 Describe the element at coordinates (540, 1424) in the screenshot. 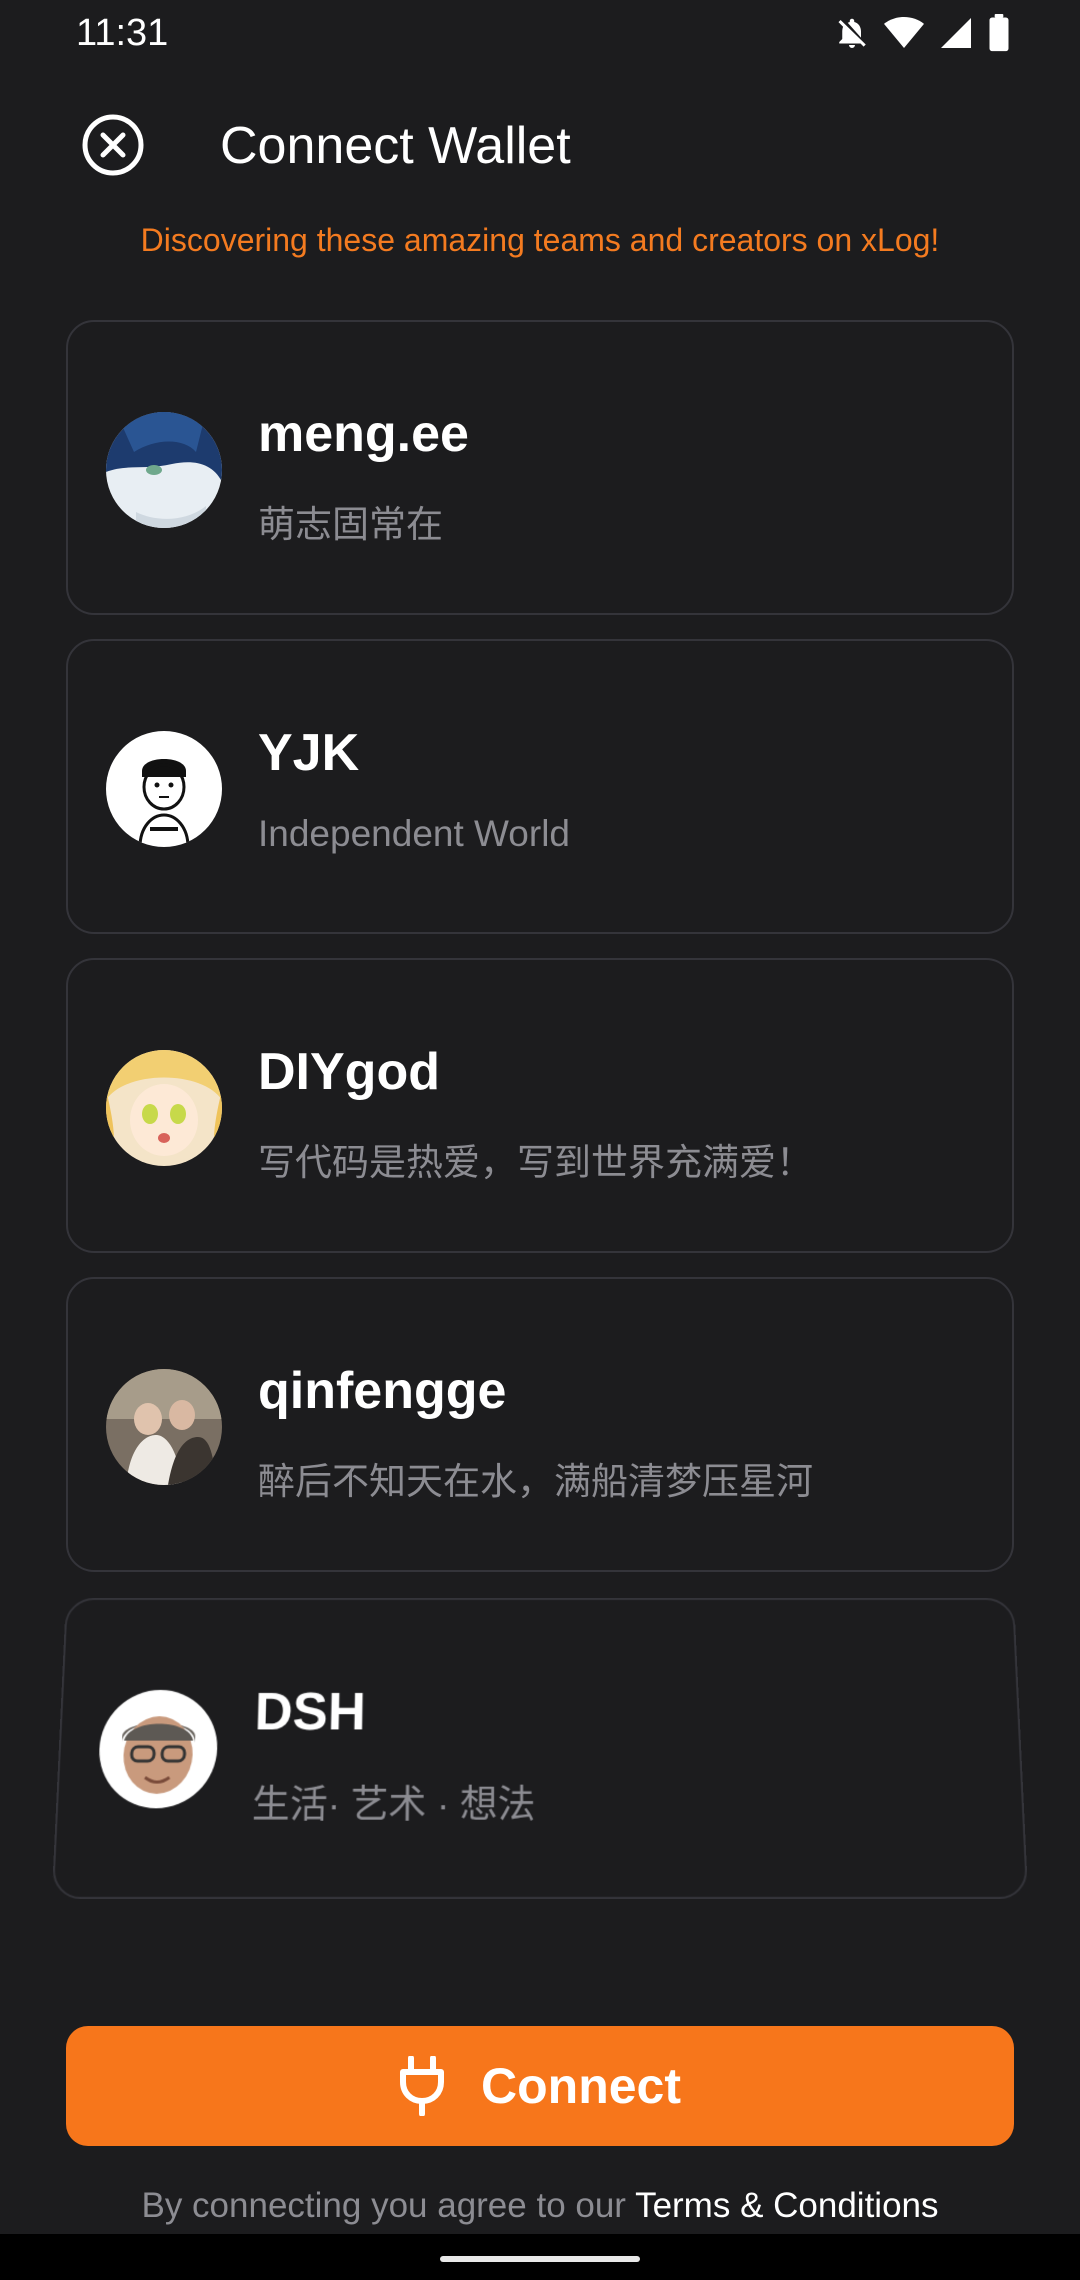

I see `creator-card-qinfengge: qinfengge 醉后不知天在水，满船清梦压星河` at that location.